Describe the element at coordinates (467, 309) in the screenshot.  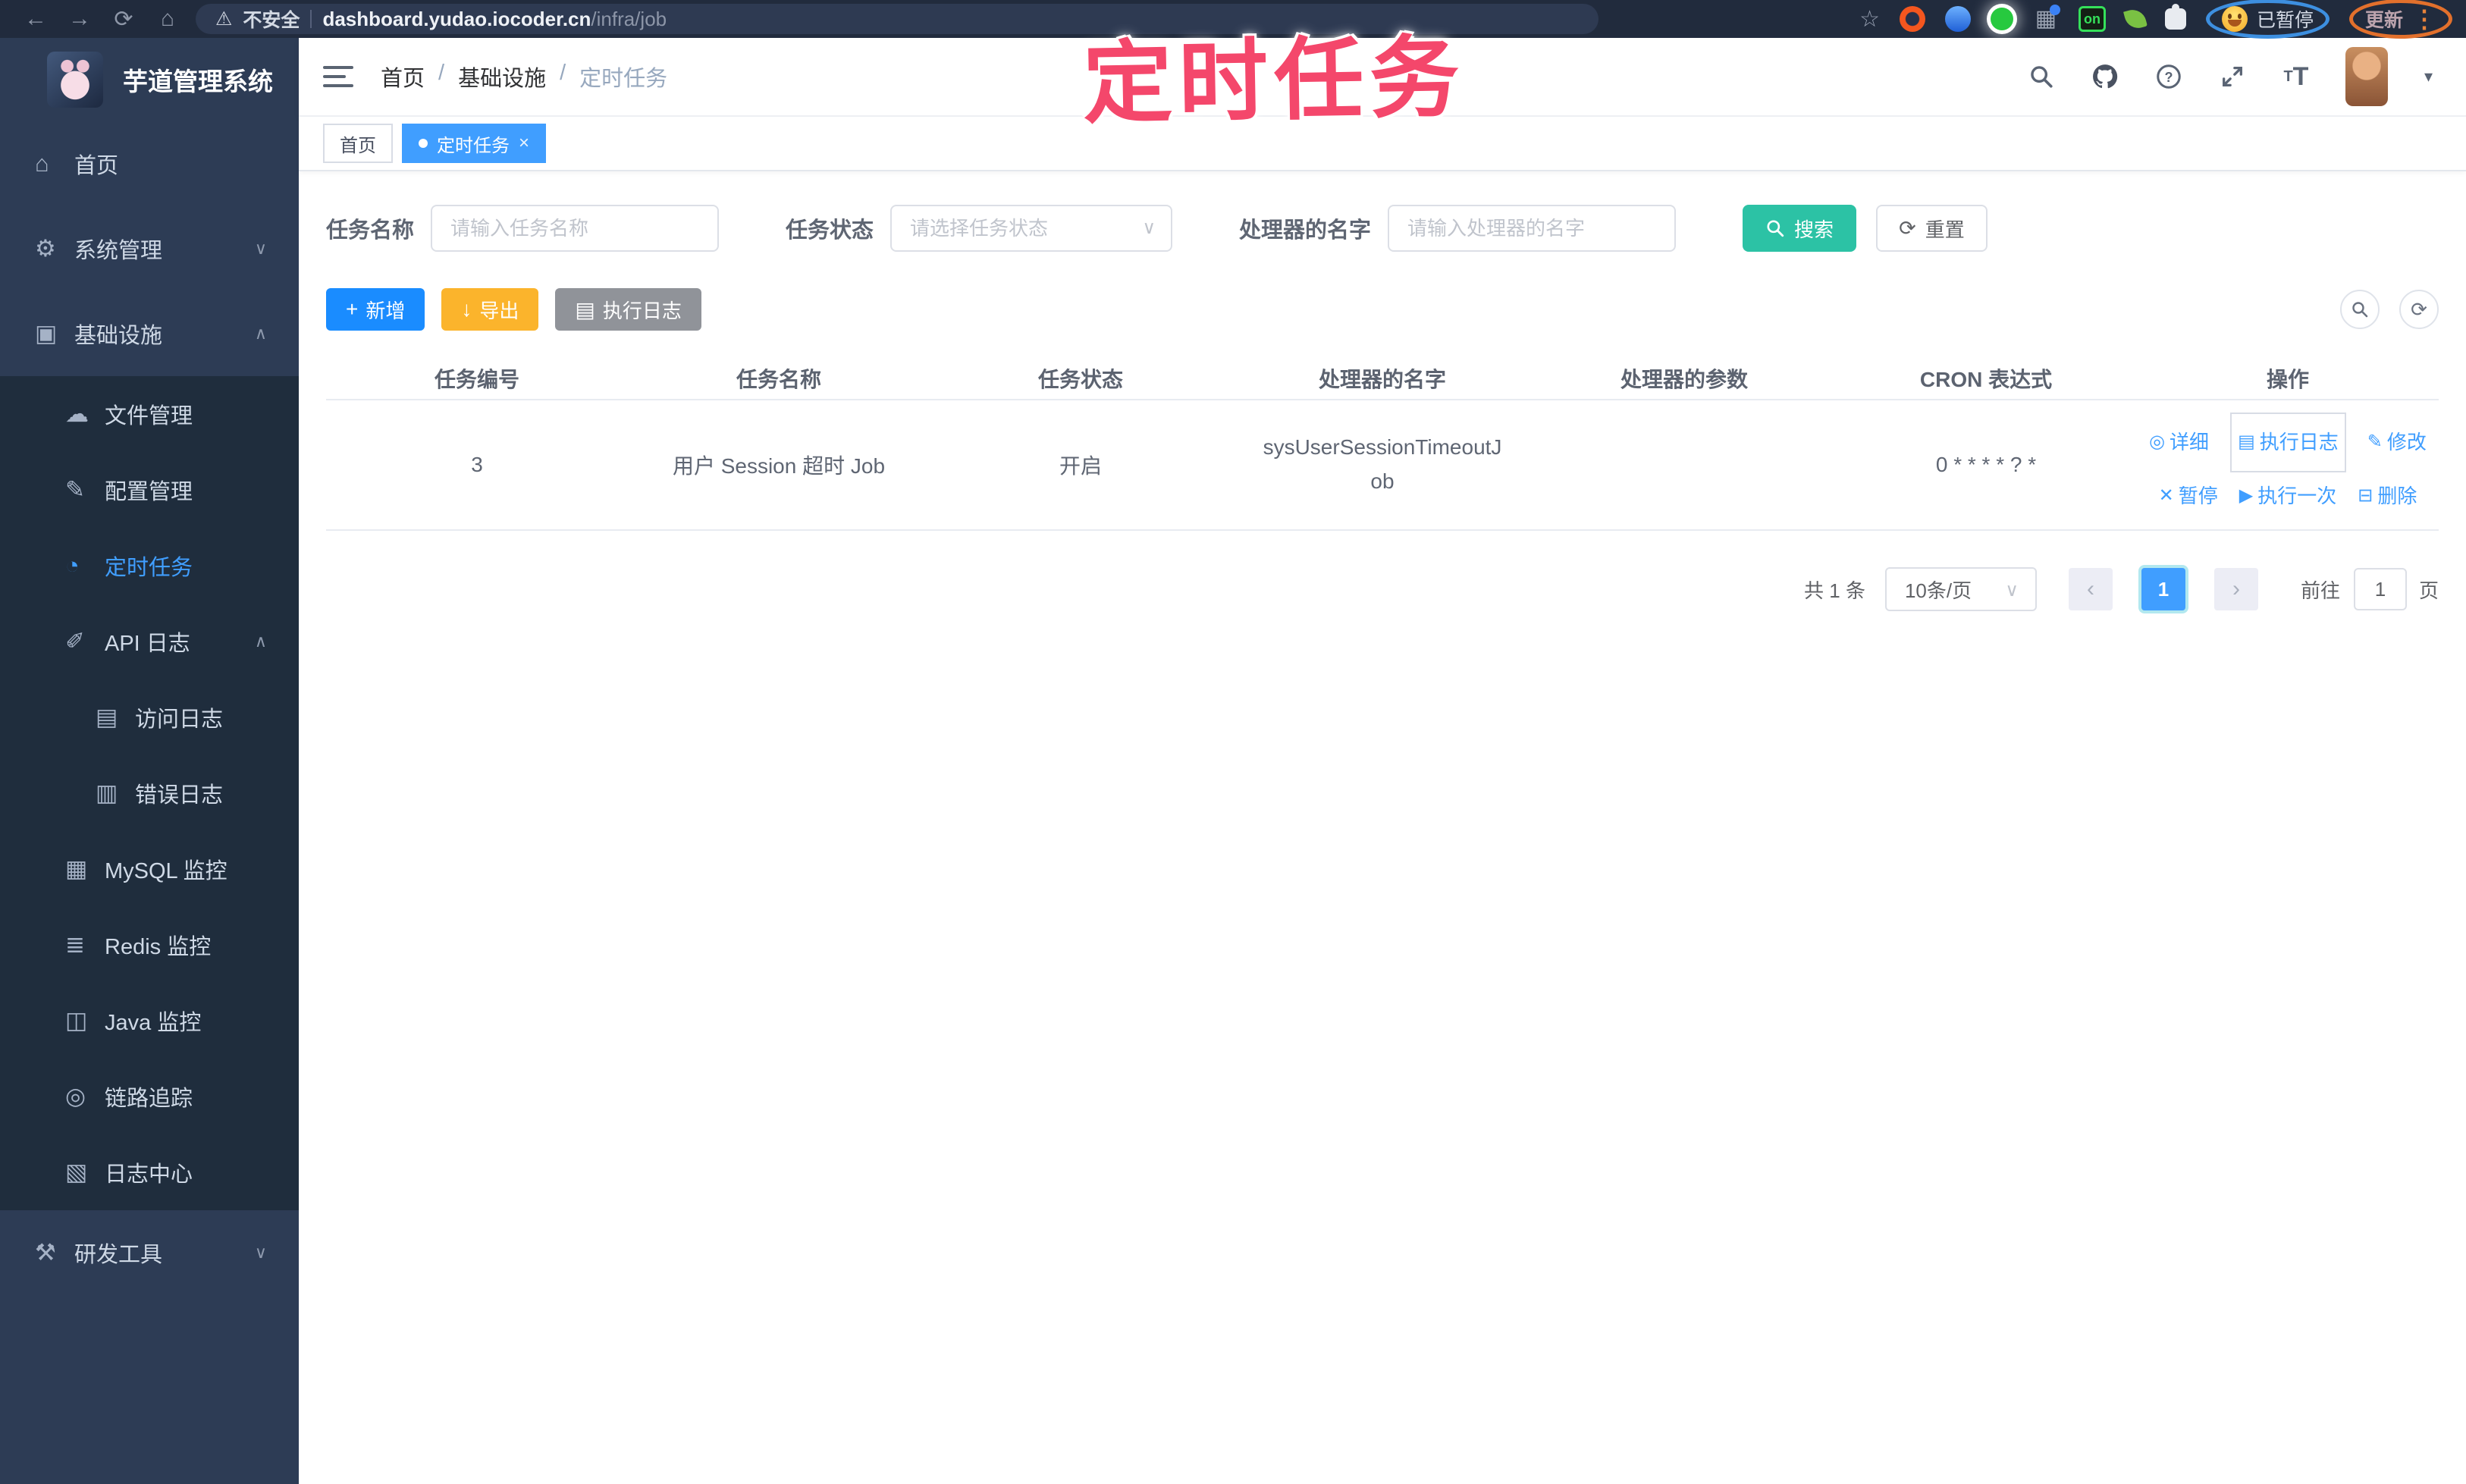
I see `download-icon: ↓` at that location.